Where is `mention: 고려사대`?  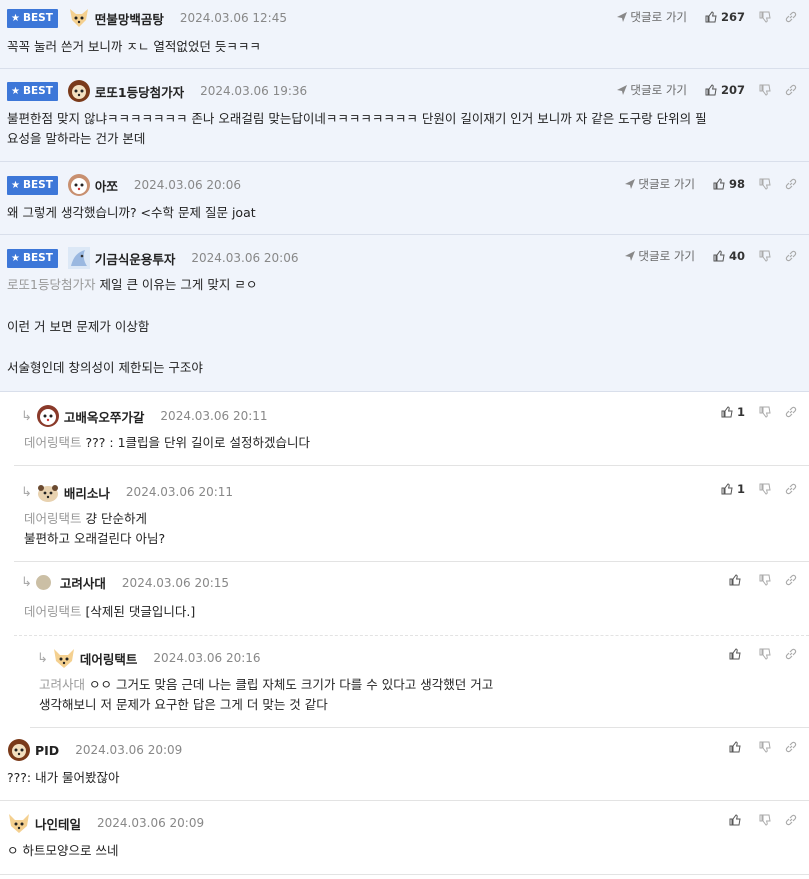 mention: 고려사대 is located at coordinates (62, 684).